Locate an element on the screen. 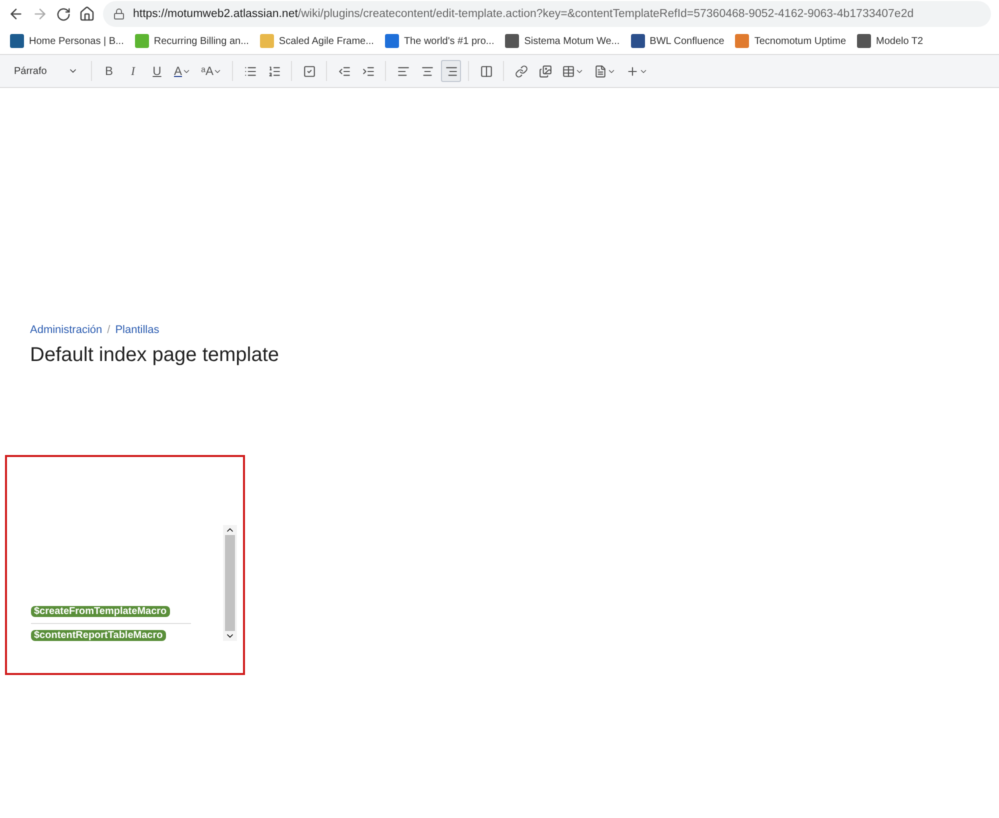  underline-button: U is located at coordinates (157, 71).